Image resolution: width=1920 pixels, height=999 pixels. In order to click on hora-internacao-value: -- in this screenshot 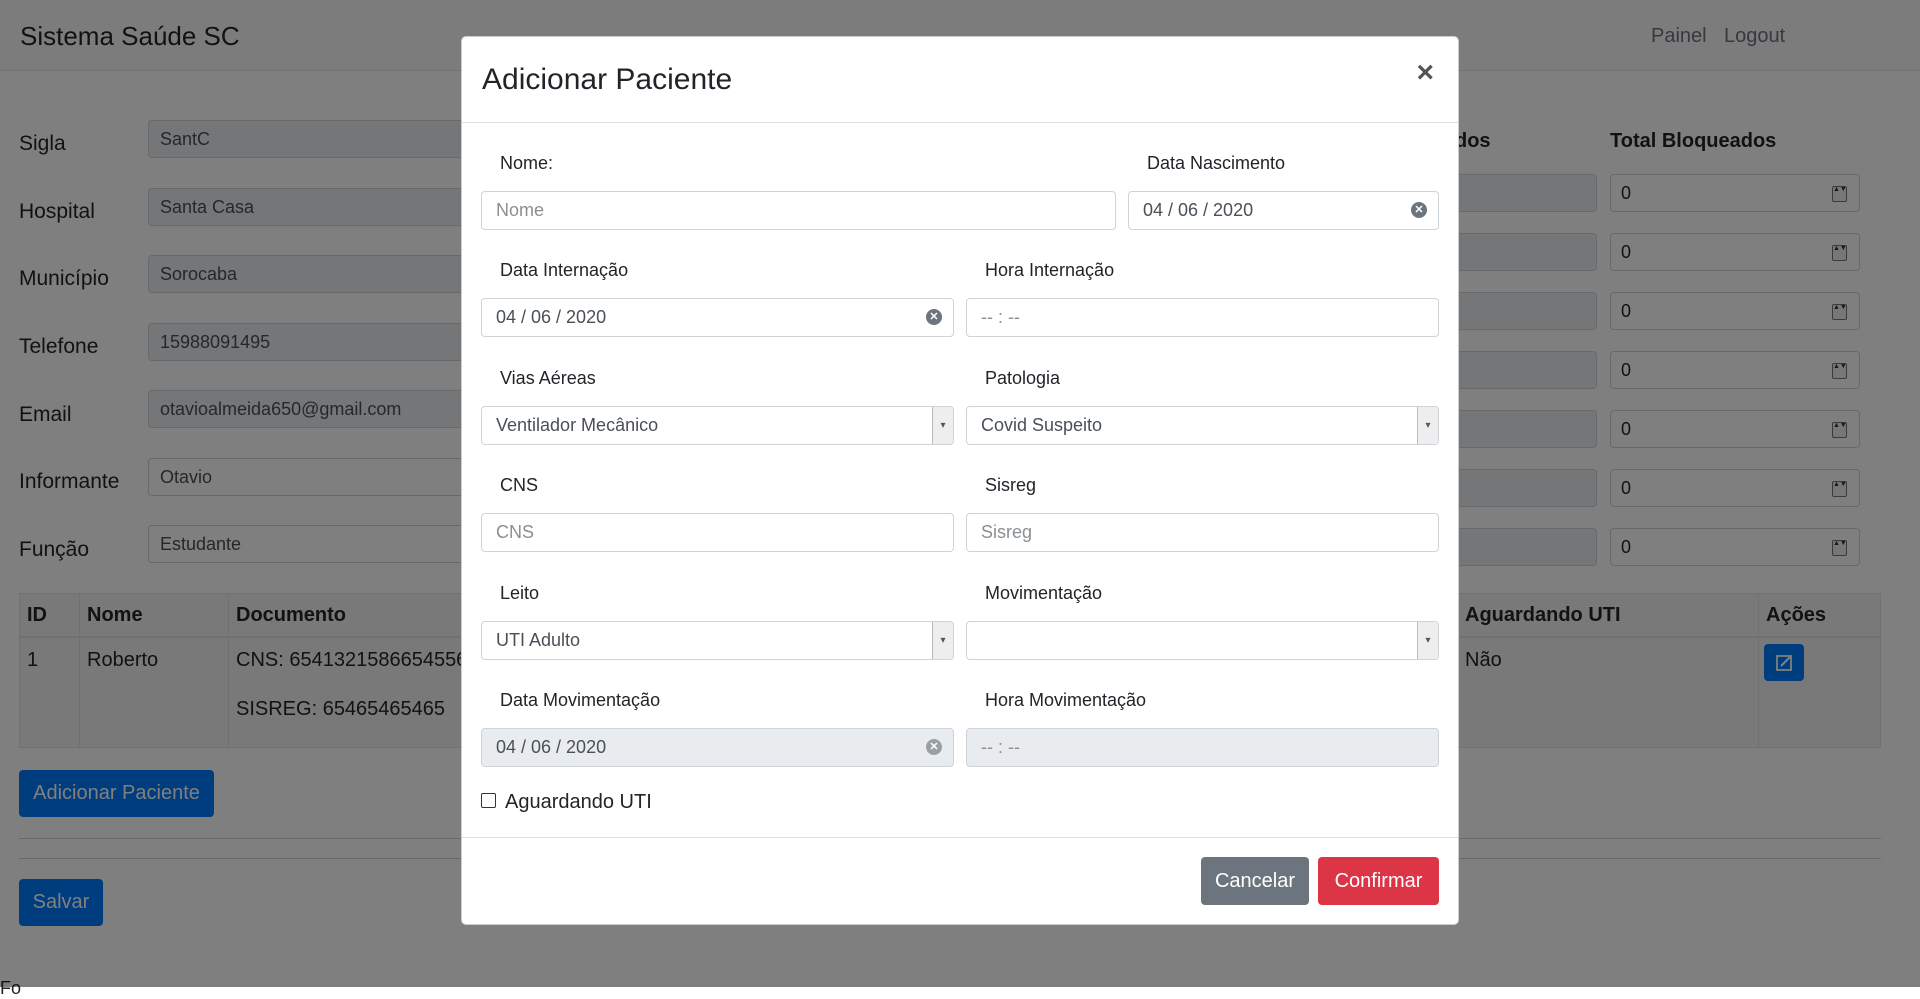, I will do `click(1000, 317)`.